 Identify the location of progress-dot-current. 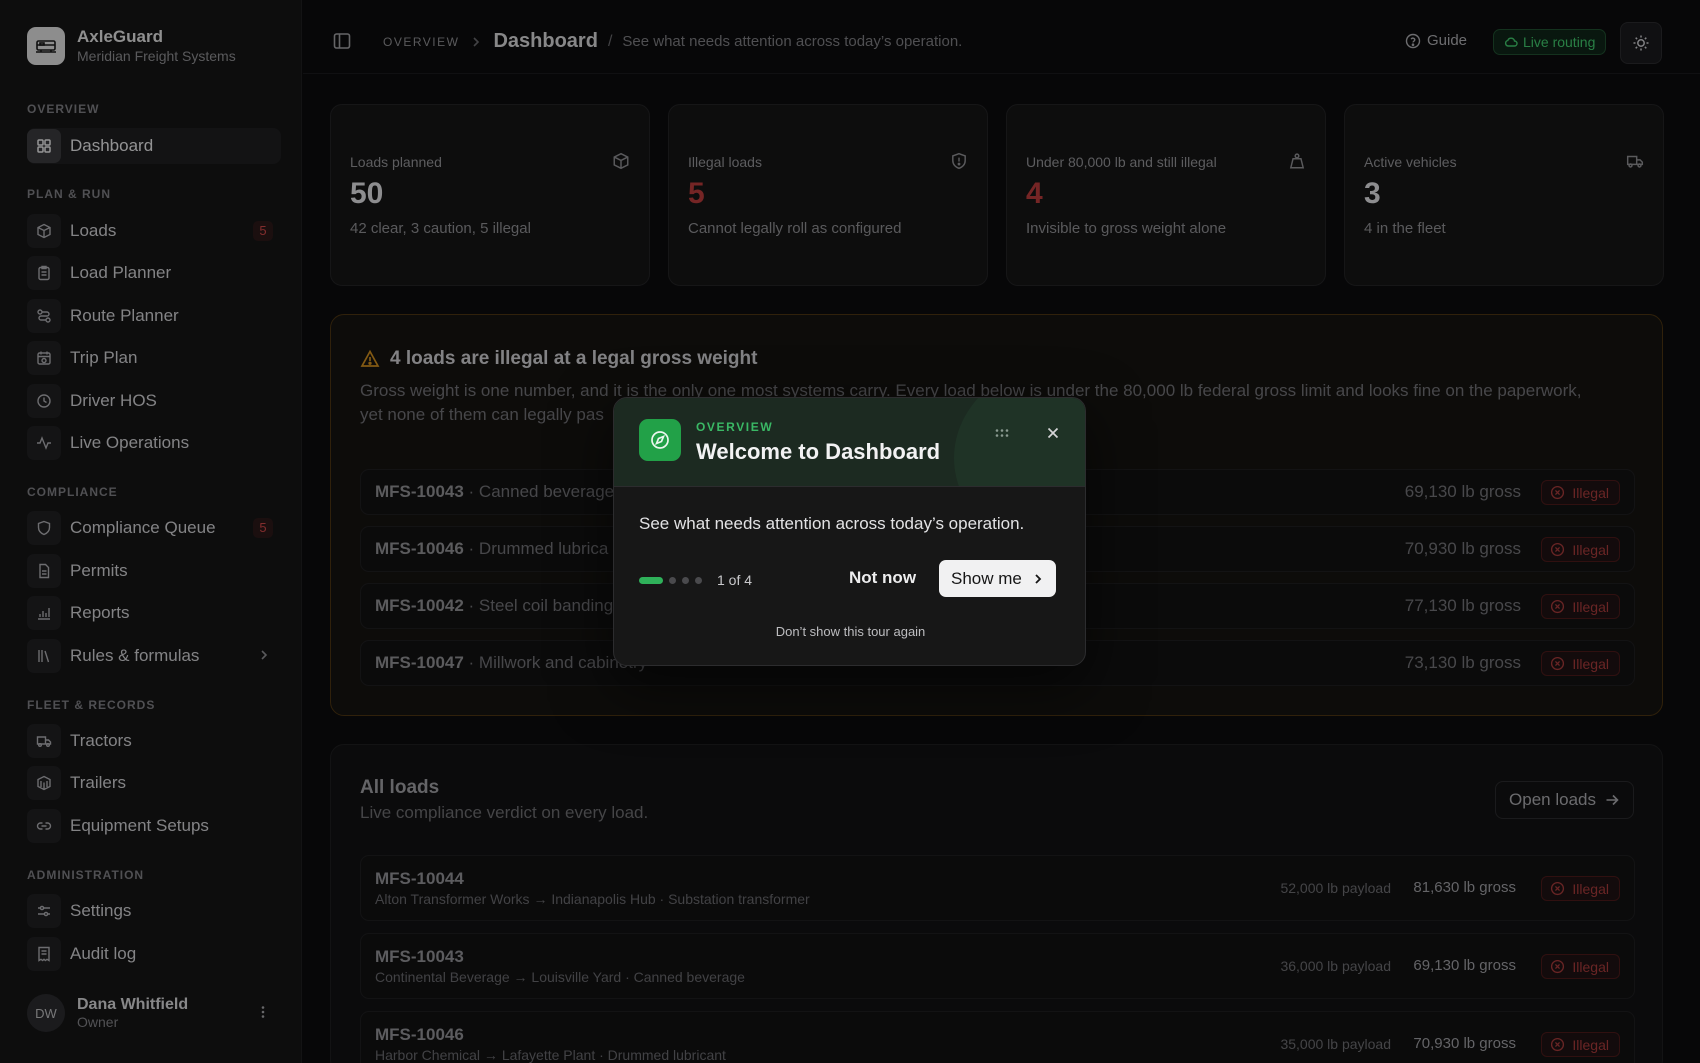
(651, 580).